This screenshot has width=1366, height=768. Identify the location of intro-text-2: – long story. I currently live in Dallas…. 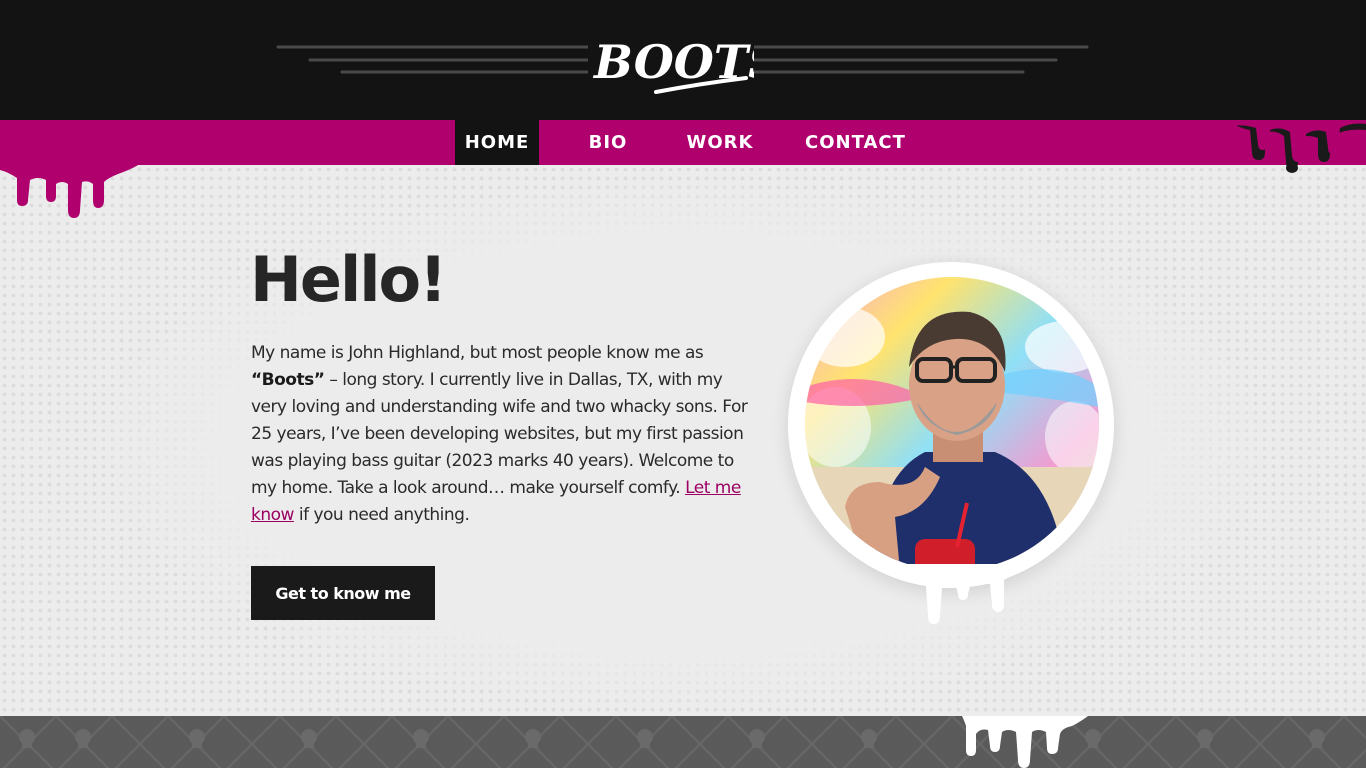
(499, 434).